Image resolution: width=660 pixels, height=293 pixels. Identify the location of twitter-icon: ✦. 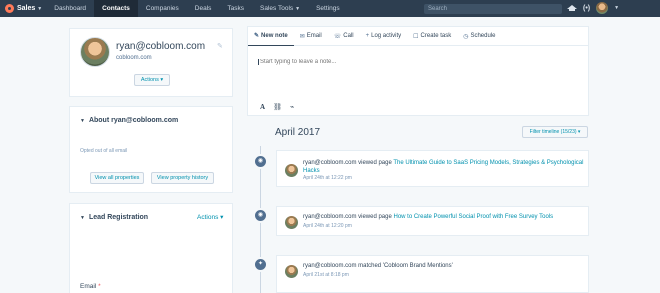
(260, 264).